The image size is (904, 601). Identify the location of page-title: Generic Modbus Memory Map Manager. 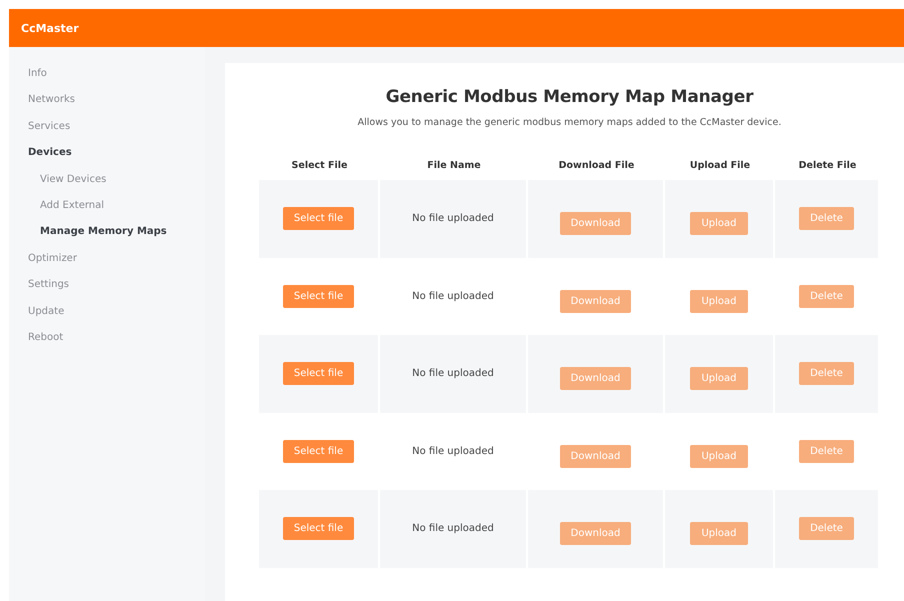
(569, 97).